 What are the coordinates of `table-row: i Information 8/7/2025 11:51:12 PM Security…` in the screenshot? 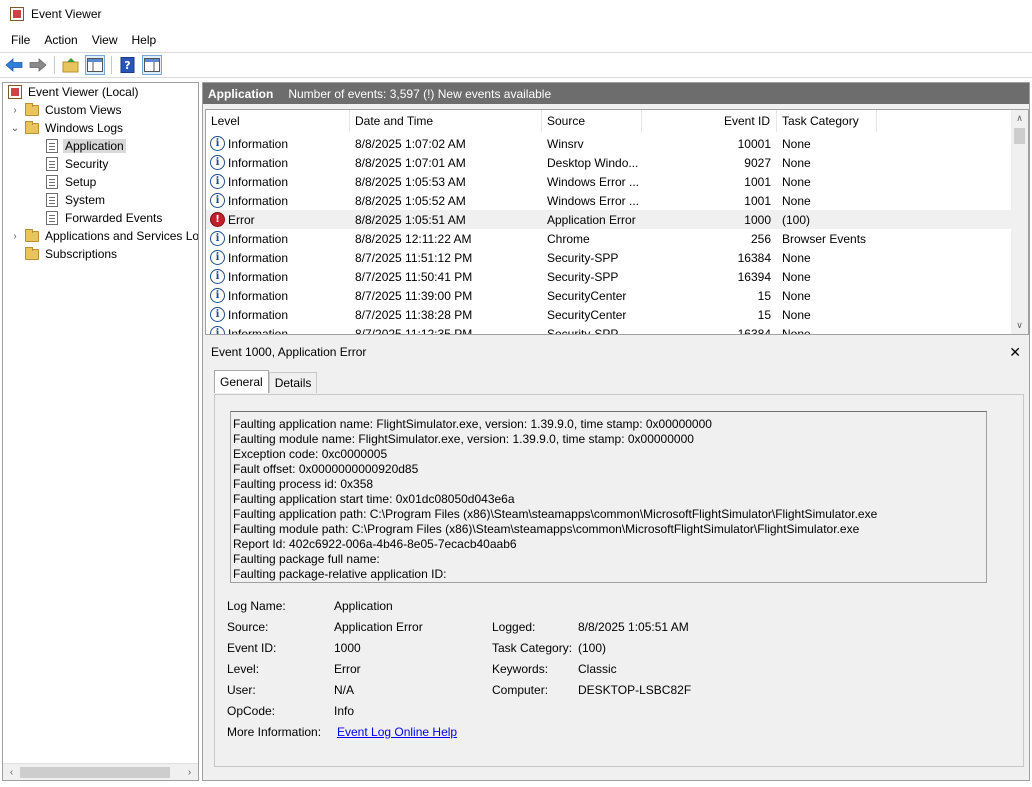 It's located at (608, 257).